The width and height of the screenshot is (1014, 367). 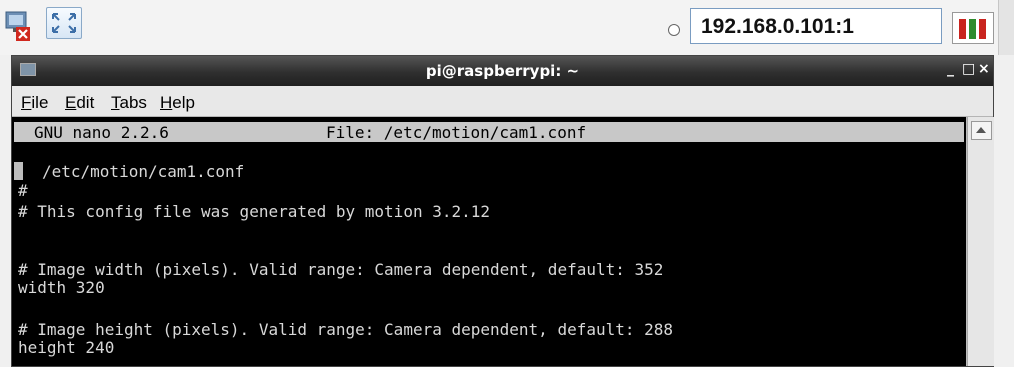 I want to click on window-title: pi@raspberrypi: ~, so click(x=502, y=71).